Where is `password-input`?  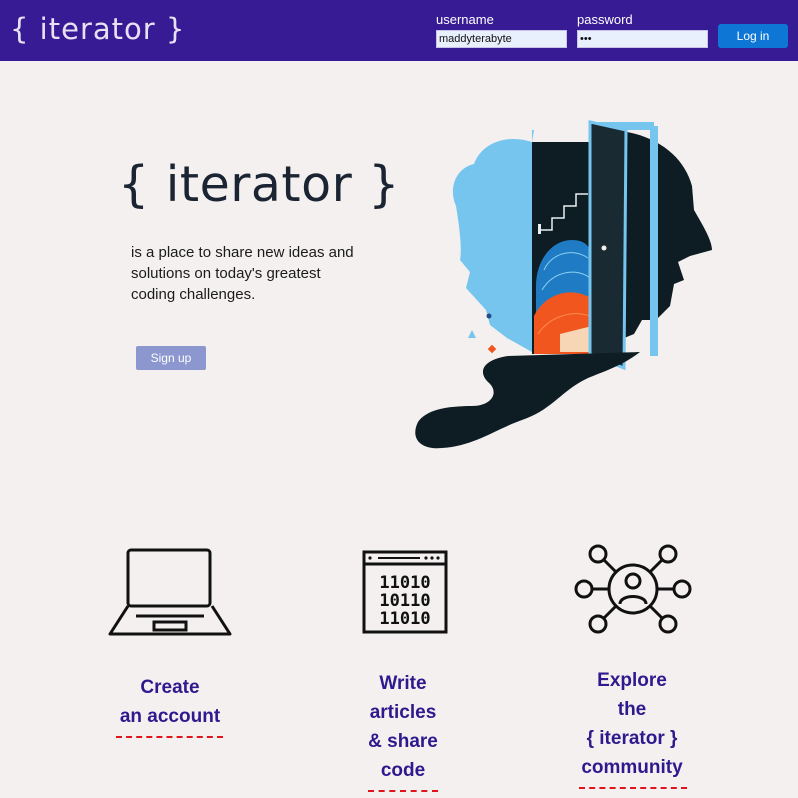
password-input is located at coordinates (642, 39).